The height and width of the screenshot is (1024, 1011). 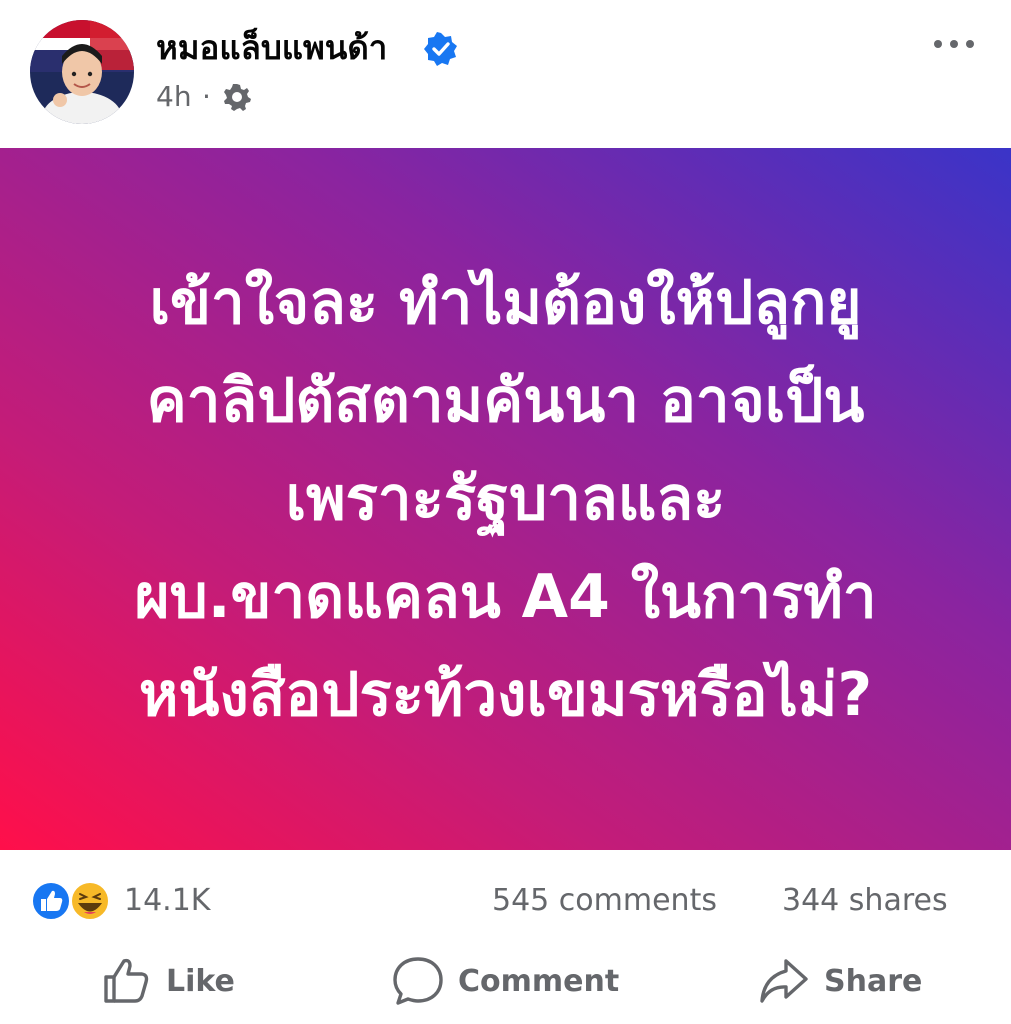 What do you see at coordinates (505, 303) in the screenshot?
I see `post-content-line: เข้าใจละ ทำไมต้องให้ปลูกยู` at bounding box center [505, 303].